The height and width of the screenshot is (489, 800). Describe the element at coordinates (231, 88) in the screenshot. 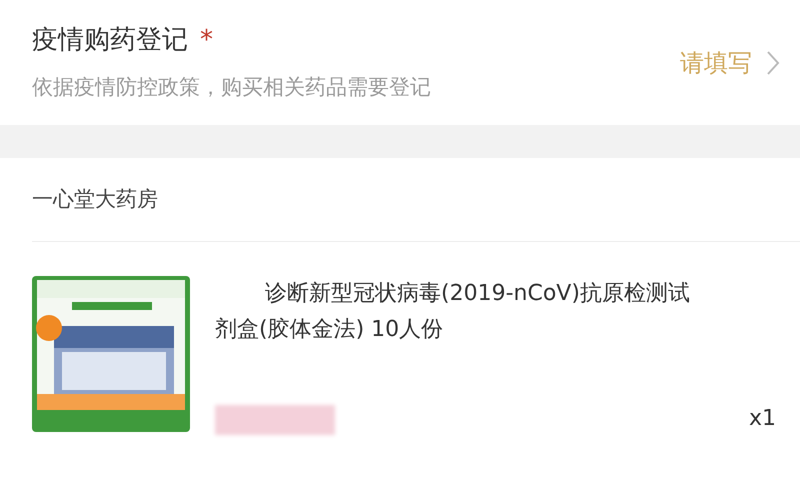

I see `registration-description: 依据疫情防控政策，购买相关药品需要登记` at that location.